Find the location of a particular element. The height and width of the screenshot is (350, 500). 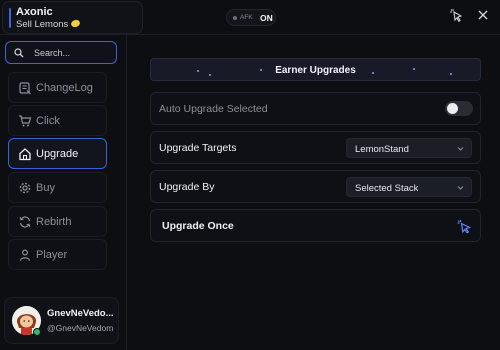

online-status-indicator is located at coordinates (37, 332).